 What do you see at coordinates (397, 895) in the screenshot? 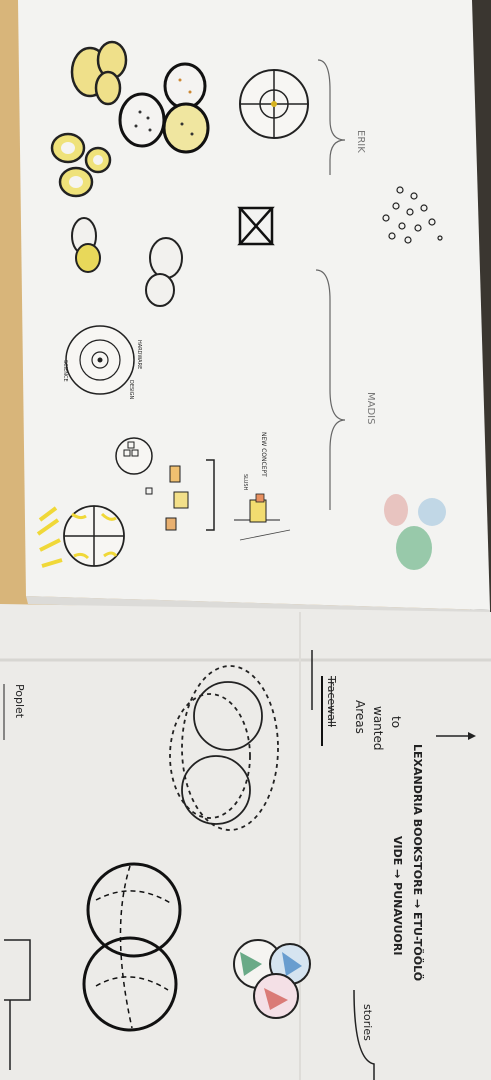
I see `route-punavuori: VIDE → PUNAVUORI` at bounding box center [397, 895].